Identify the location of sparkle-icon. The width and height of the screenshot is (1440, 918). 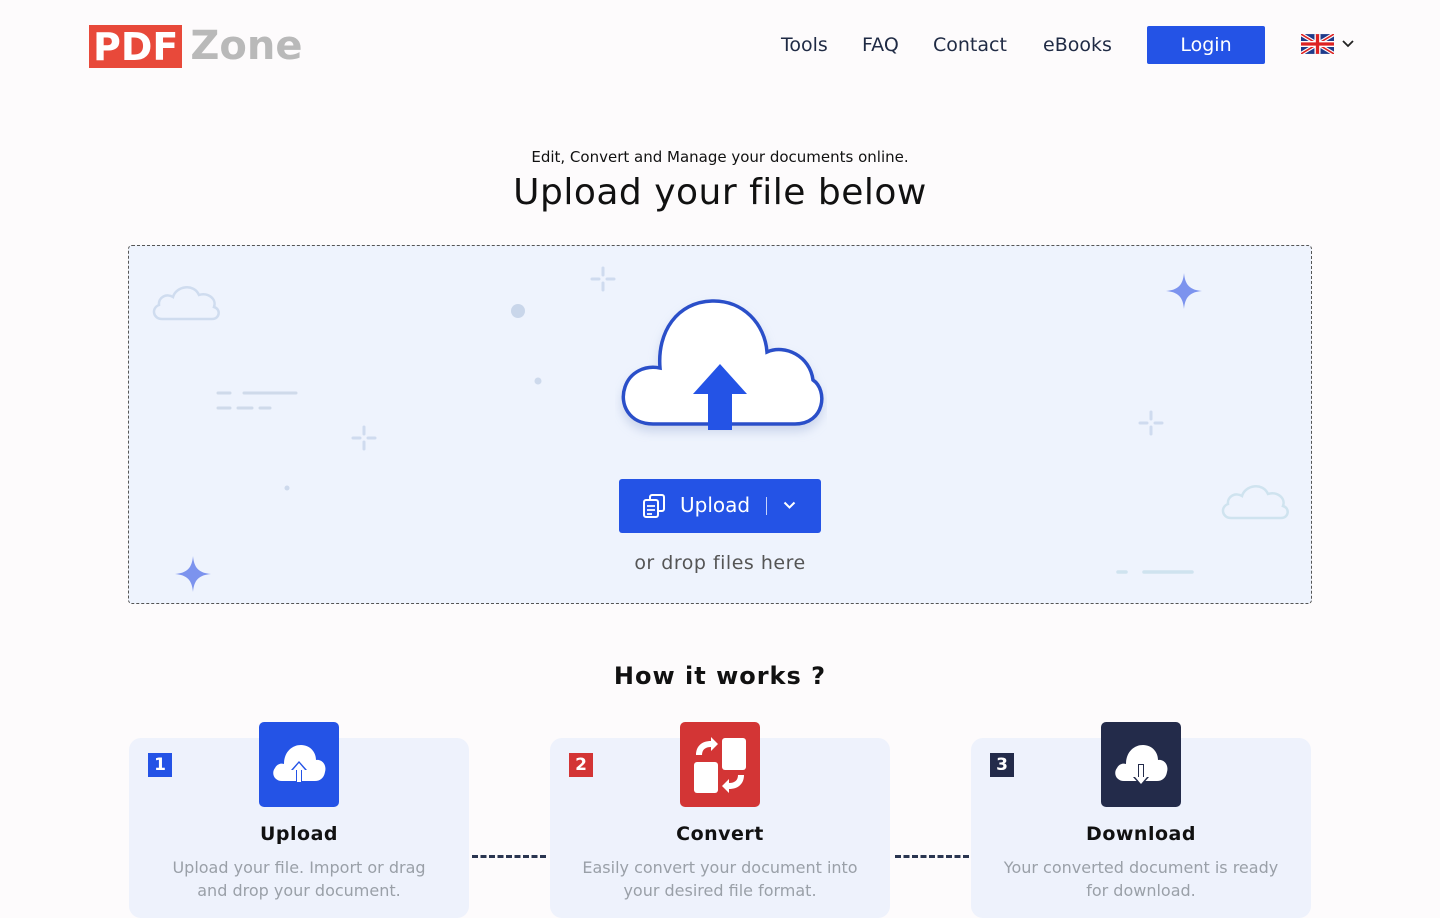
(1184, 291).